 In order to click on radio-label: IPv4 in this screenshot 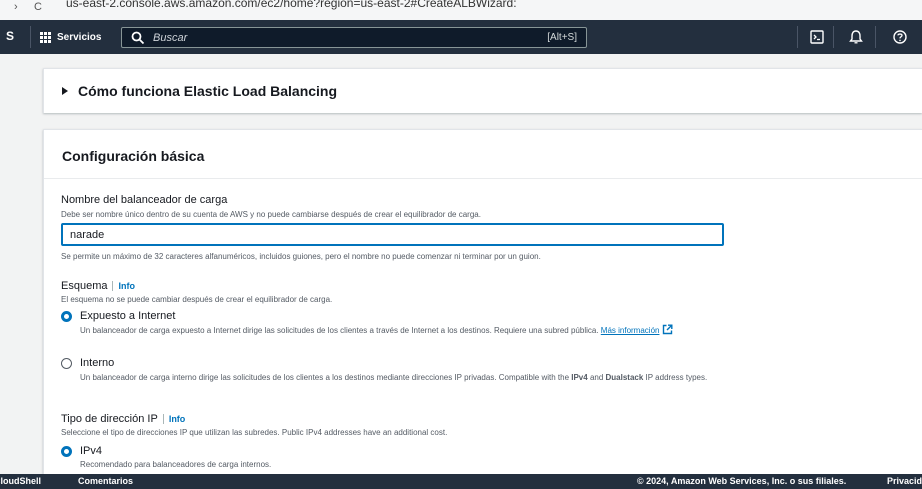, I will do `click(91, 451)`.